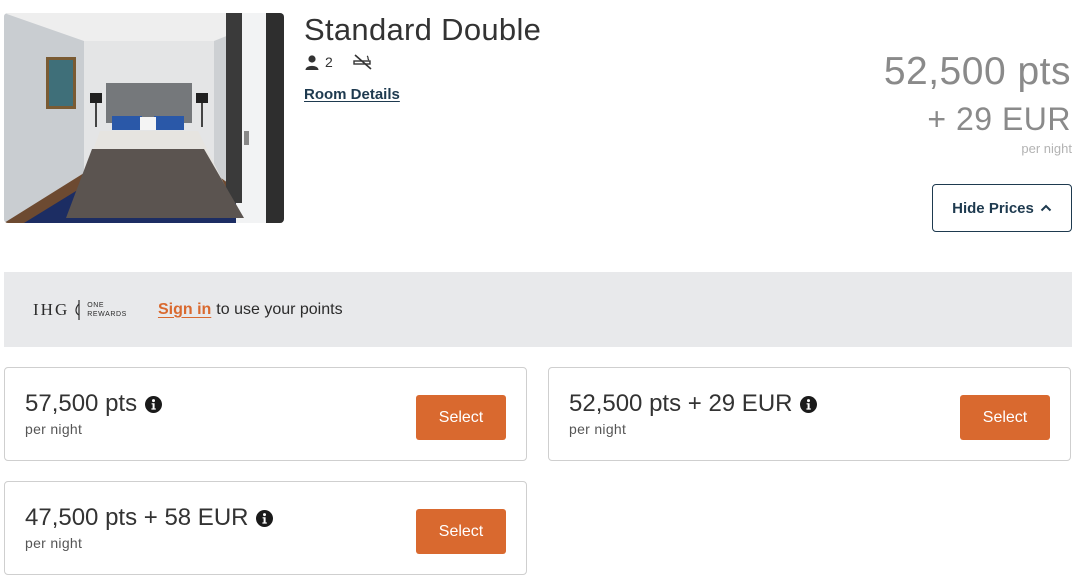 The height and width of the screenshot is (586, 1076). What do you see at coordinates (1046, 148) in the screenshot?
I see `price-per-night: per night` at bounding box center [1046, 148].